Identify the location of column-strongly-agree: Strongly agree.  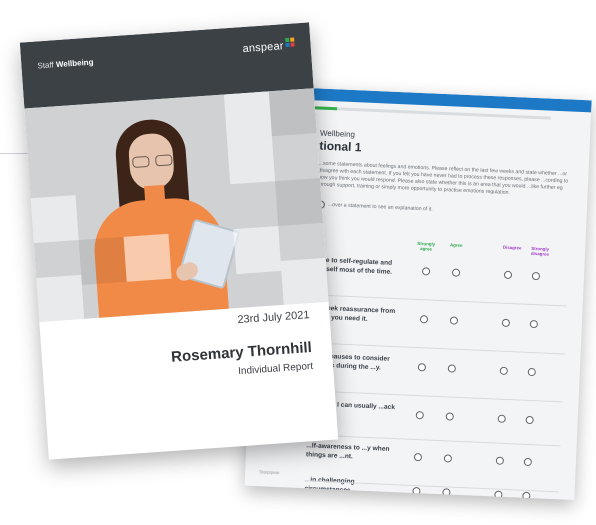
(426, 246).